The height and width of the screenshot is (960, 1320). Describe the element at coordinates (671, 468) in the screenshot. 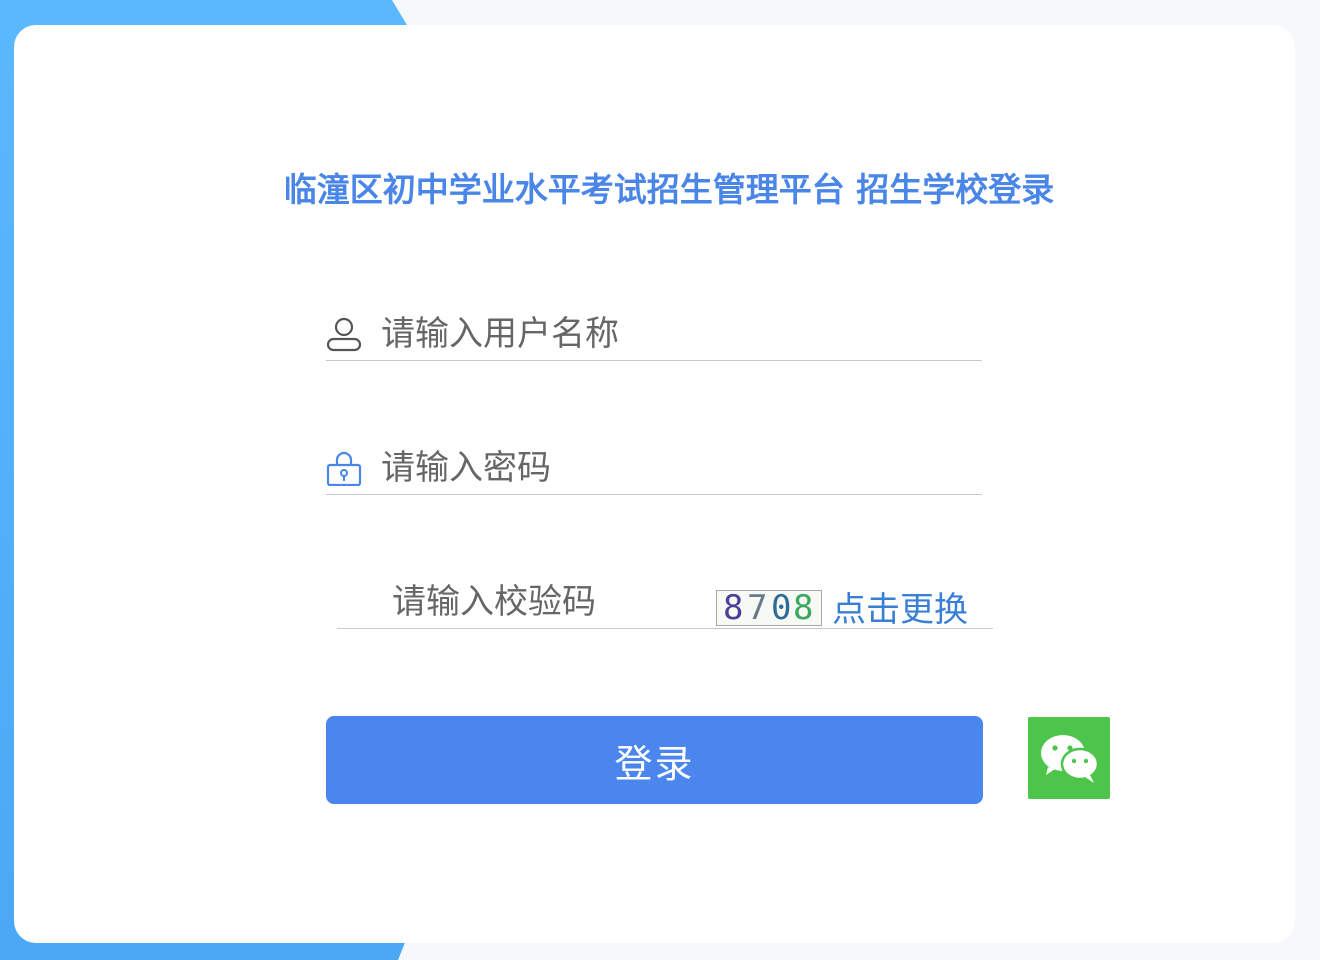

I see `password-input` at that location.